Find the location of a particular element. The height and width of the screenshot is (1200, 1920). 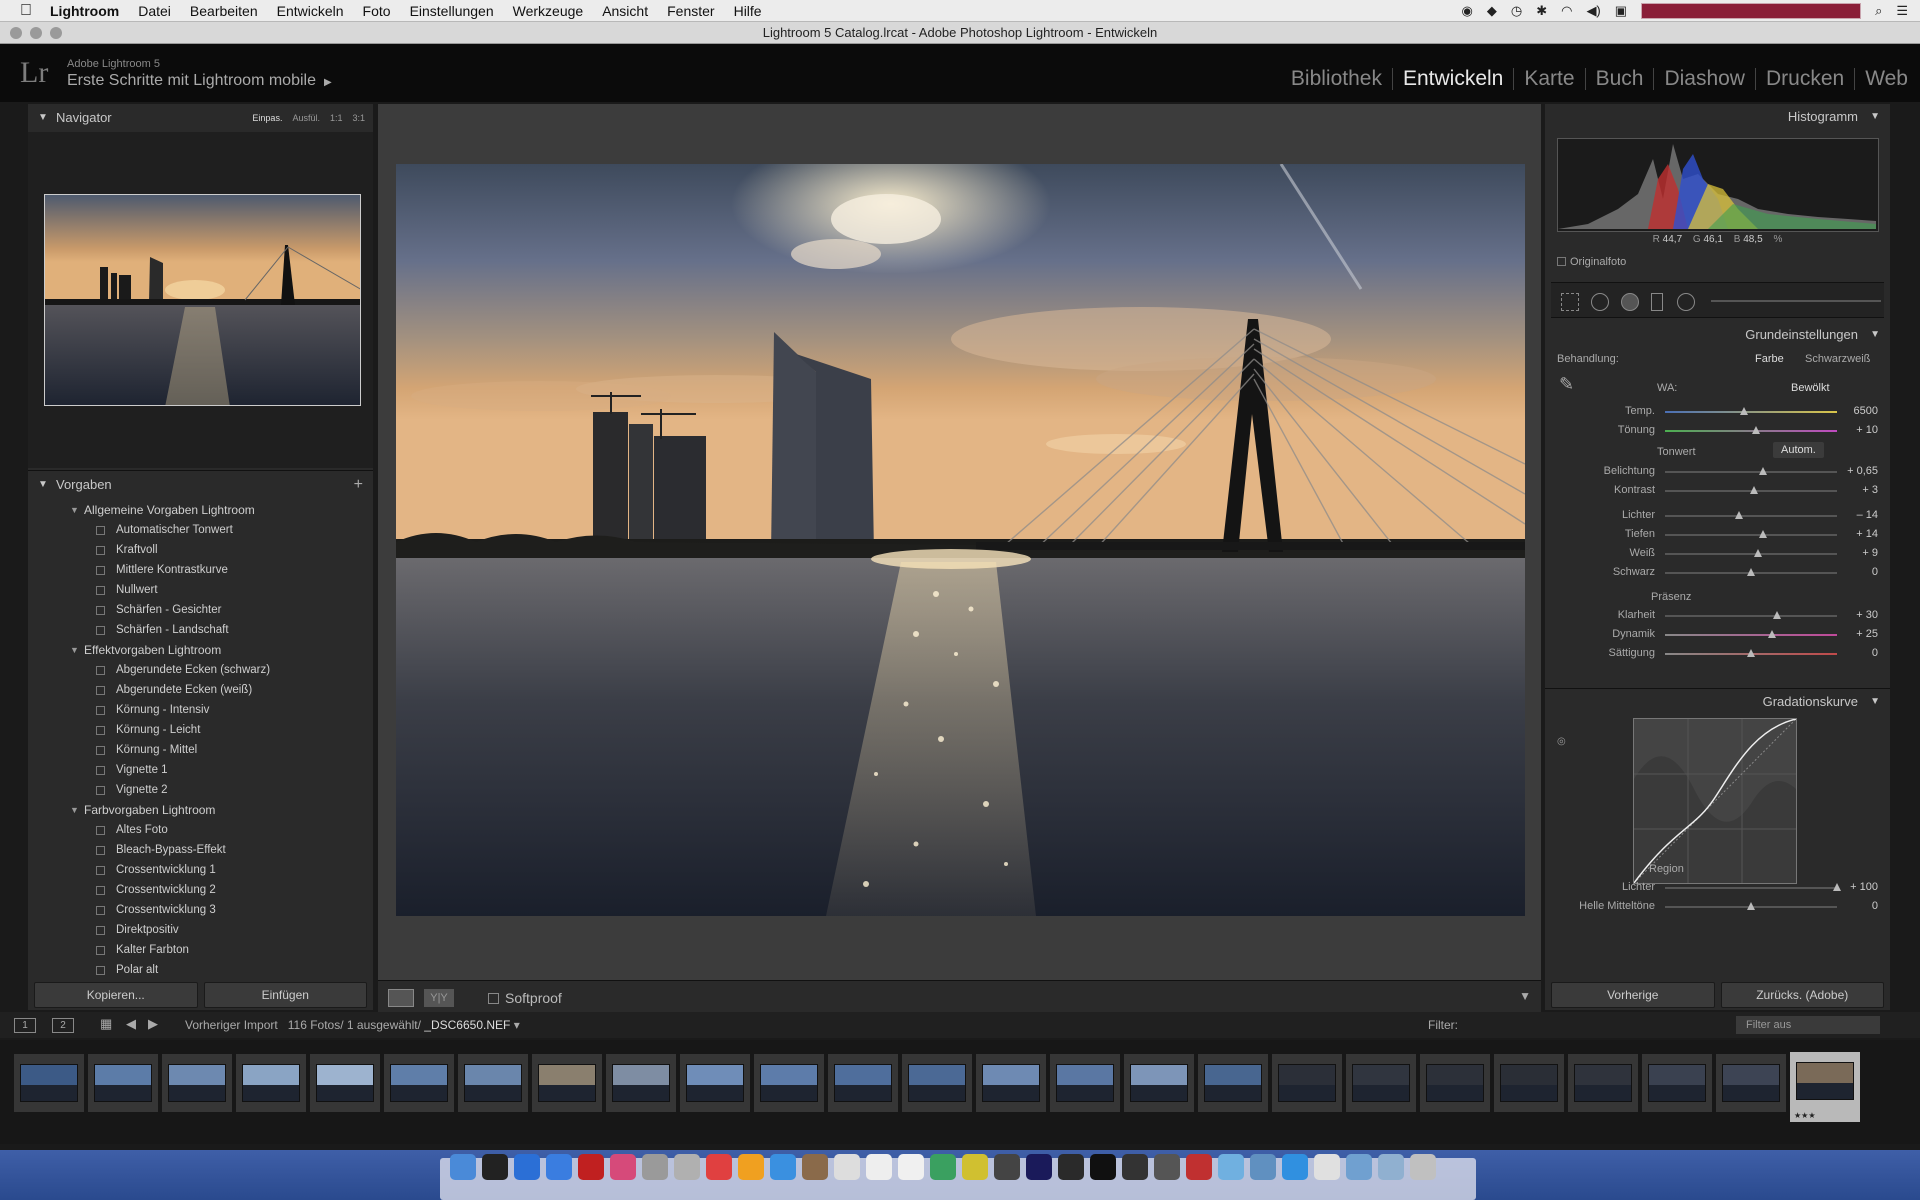

module-drucken: Drucken is located at coordinates (1806, 79).